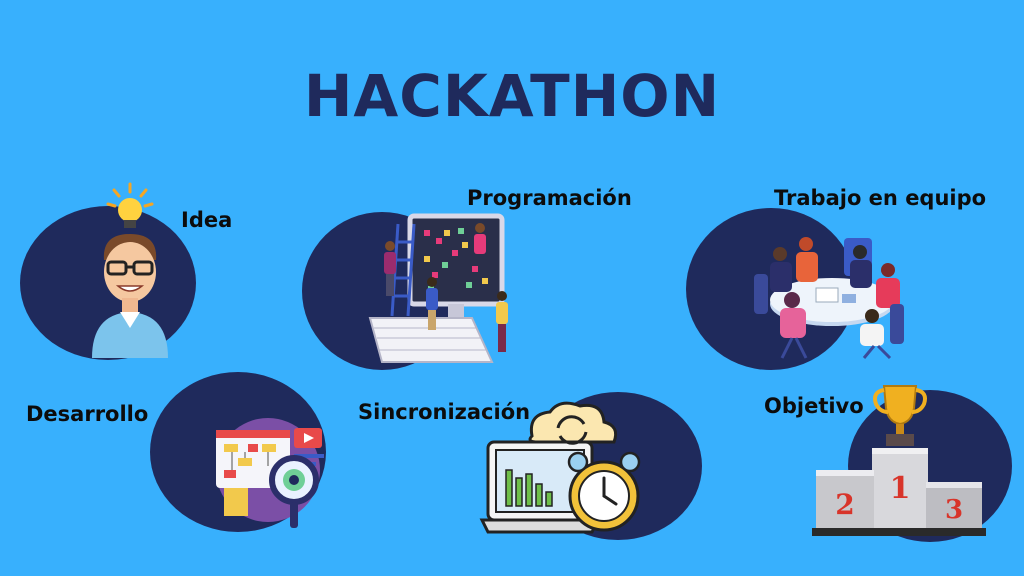 This screenshot has width=1024, height=576. Describe the element at coordinates (87, 414) in the screenshot. I see `label-desarrollo: Desarrollo` at that location.